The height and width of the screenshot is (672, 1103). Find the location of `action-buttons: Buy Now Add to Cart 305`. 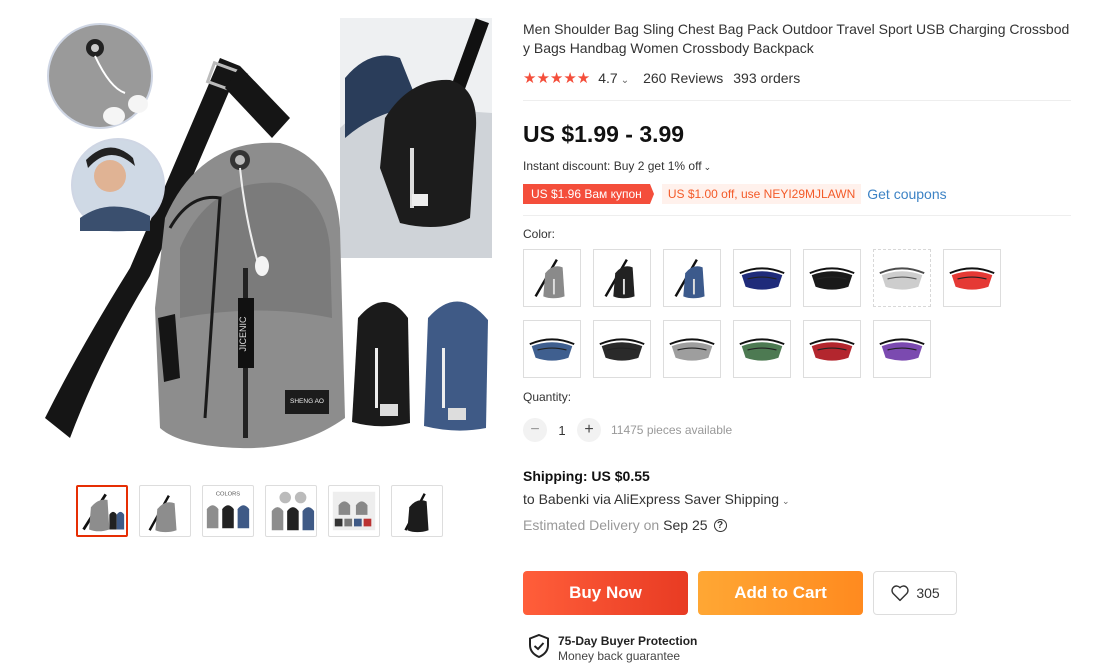

action-buttons: Buy Now Add to Cart 305 is located at coordinates (740, 593).